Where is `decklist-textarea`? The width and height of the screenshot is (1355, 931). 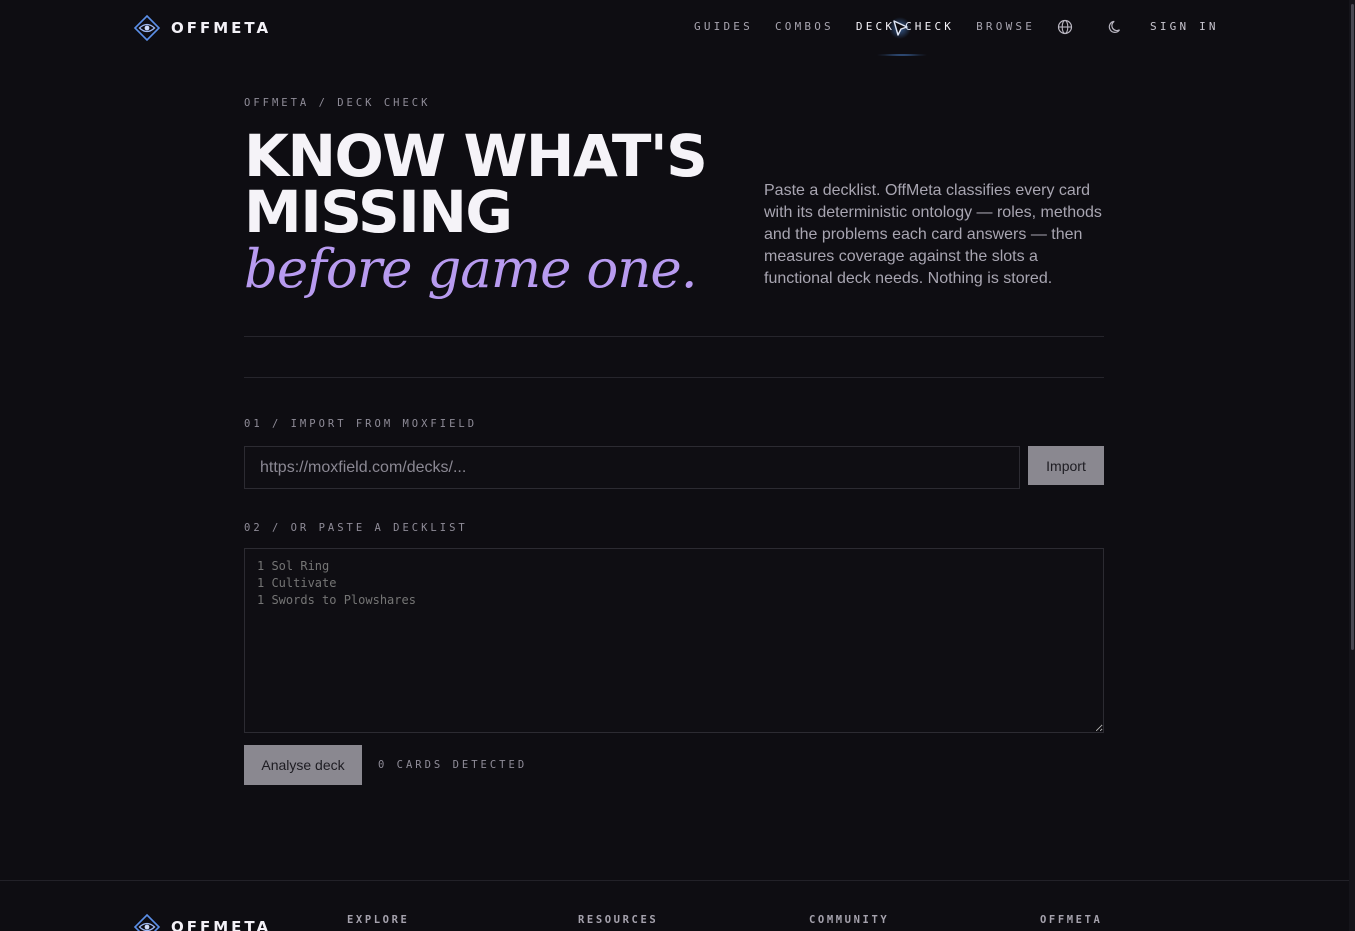
decklist-textarea is located at coordinates (674, 640).